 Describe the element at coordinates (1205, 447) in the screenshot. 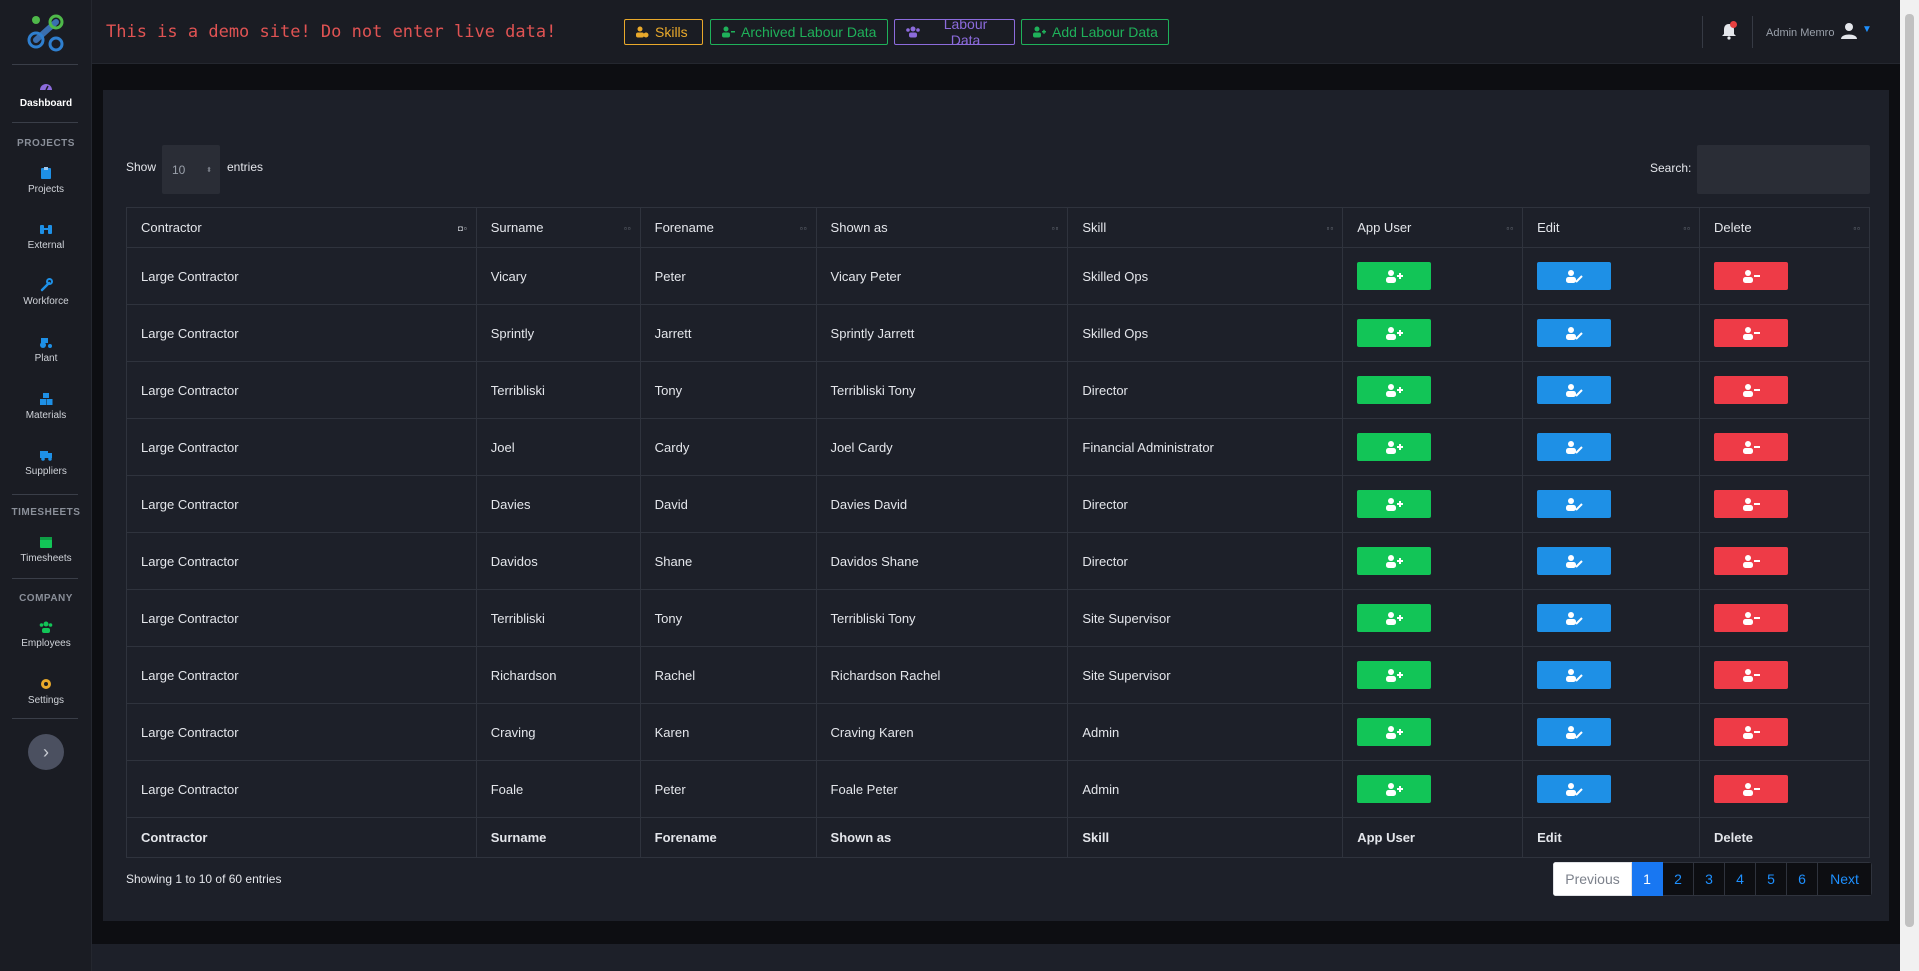

I see `cell-skill: Financial Administrator` at that location.